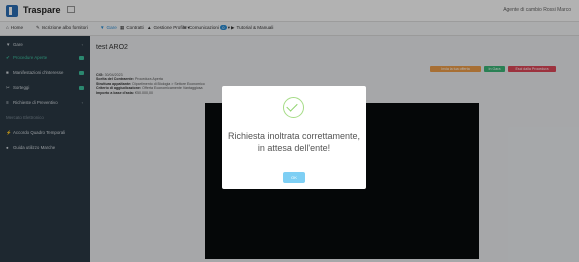  What do you see at coordinates (294, 177) in the screenshot?
I see `ok-button: OK` at bounding box center [294, 177].